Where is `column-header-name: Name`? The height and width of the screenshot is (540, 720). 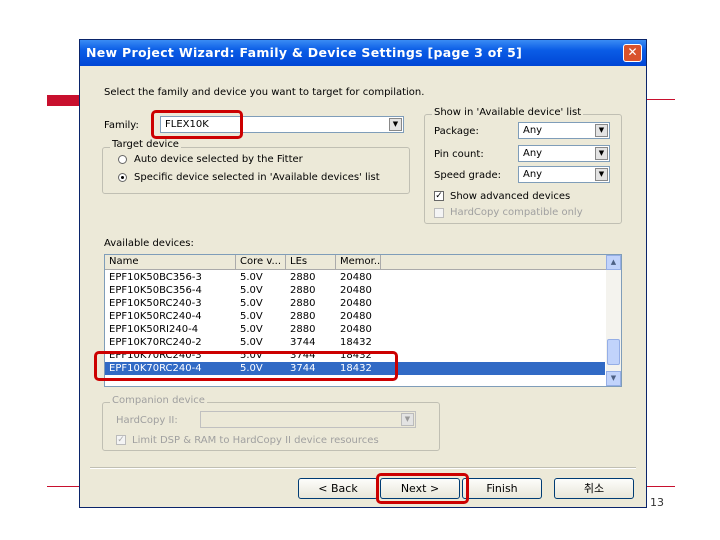 column-header-name: Name is located at coordinates (170, 262).